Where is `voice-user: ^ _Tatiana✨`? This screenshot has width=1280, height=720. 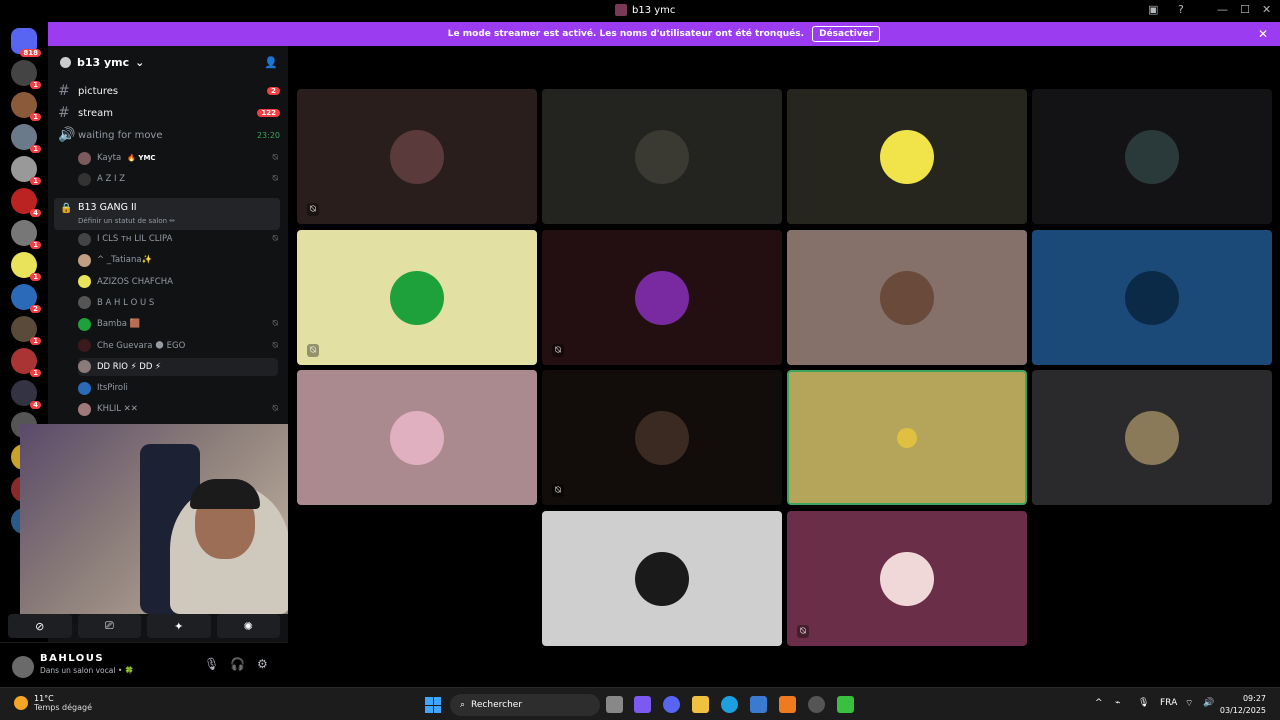
voice-user: ^ _Tatiana✨ is located at coordinates (178, 260).